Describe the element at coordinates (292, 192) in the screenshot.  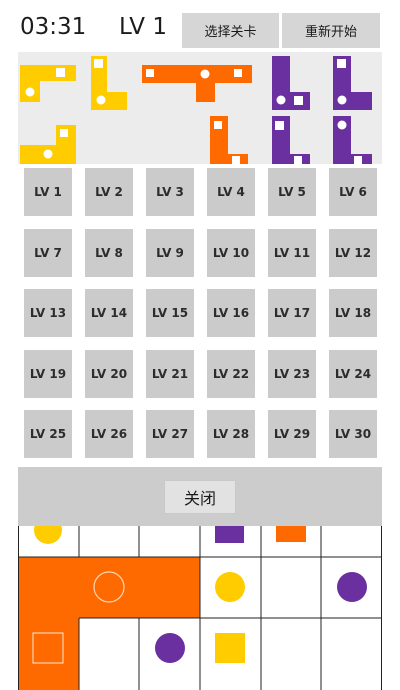
I see `level-button-5: LV 5` at that location.